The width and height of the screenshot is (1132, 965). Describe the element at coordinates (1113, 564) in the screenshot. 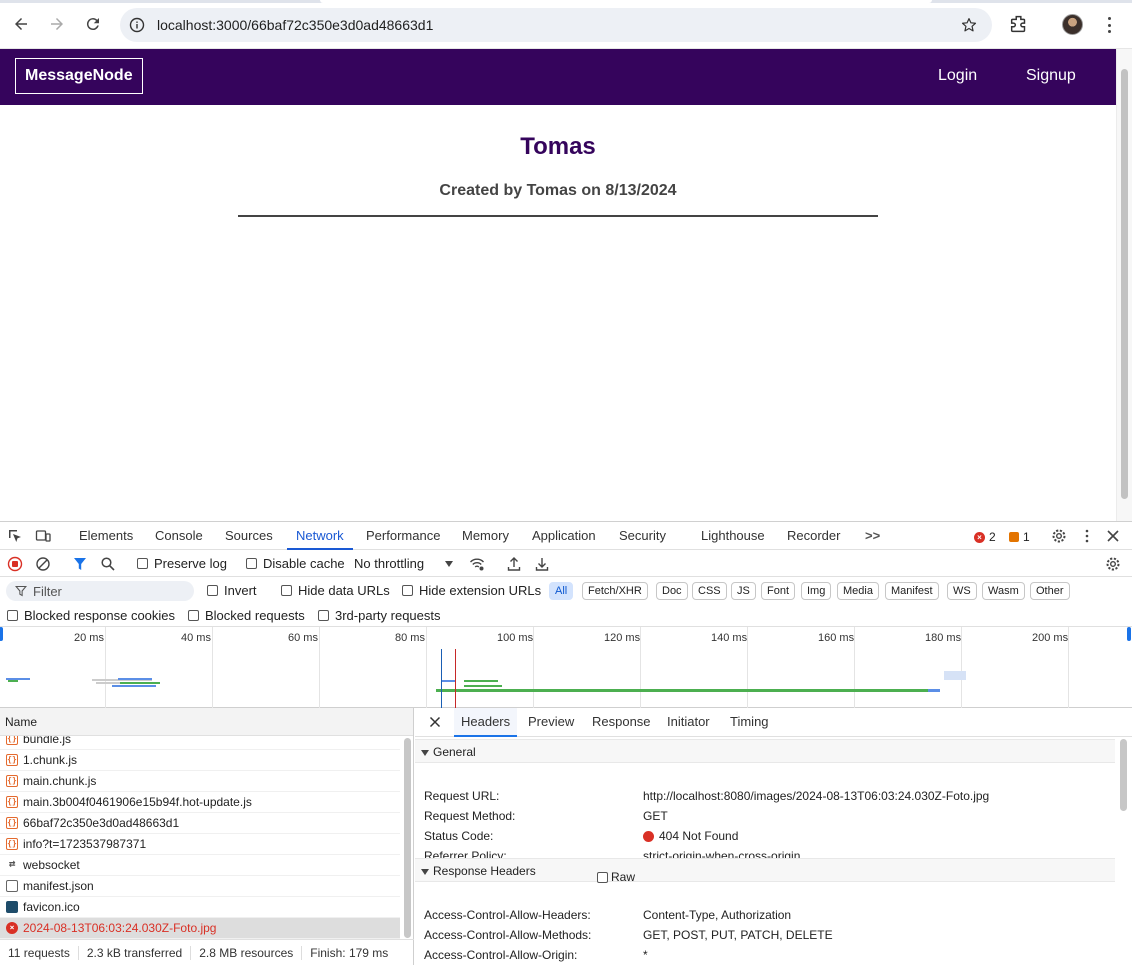

I see `network-settings-gear-icon` at that location.